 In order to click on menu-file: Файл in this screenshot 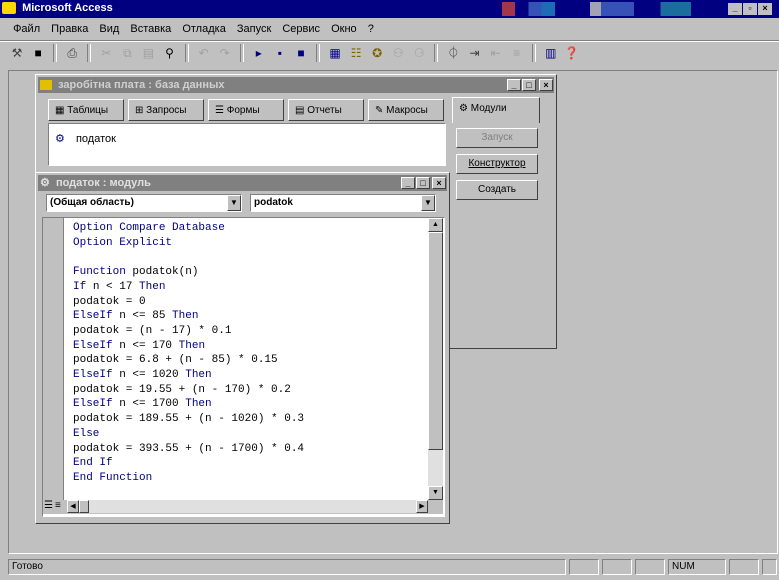, I will do `click(26, 29)`.